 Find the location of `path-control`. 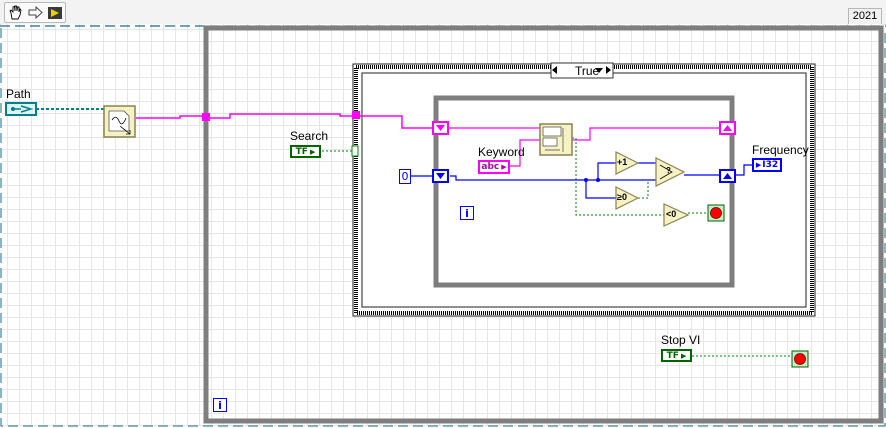

path-control is located at coordinates (21, 109).